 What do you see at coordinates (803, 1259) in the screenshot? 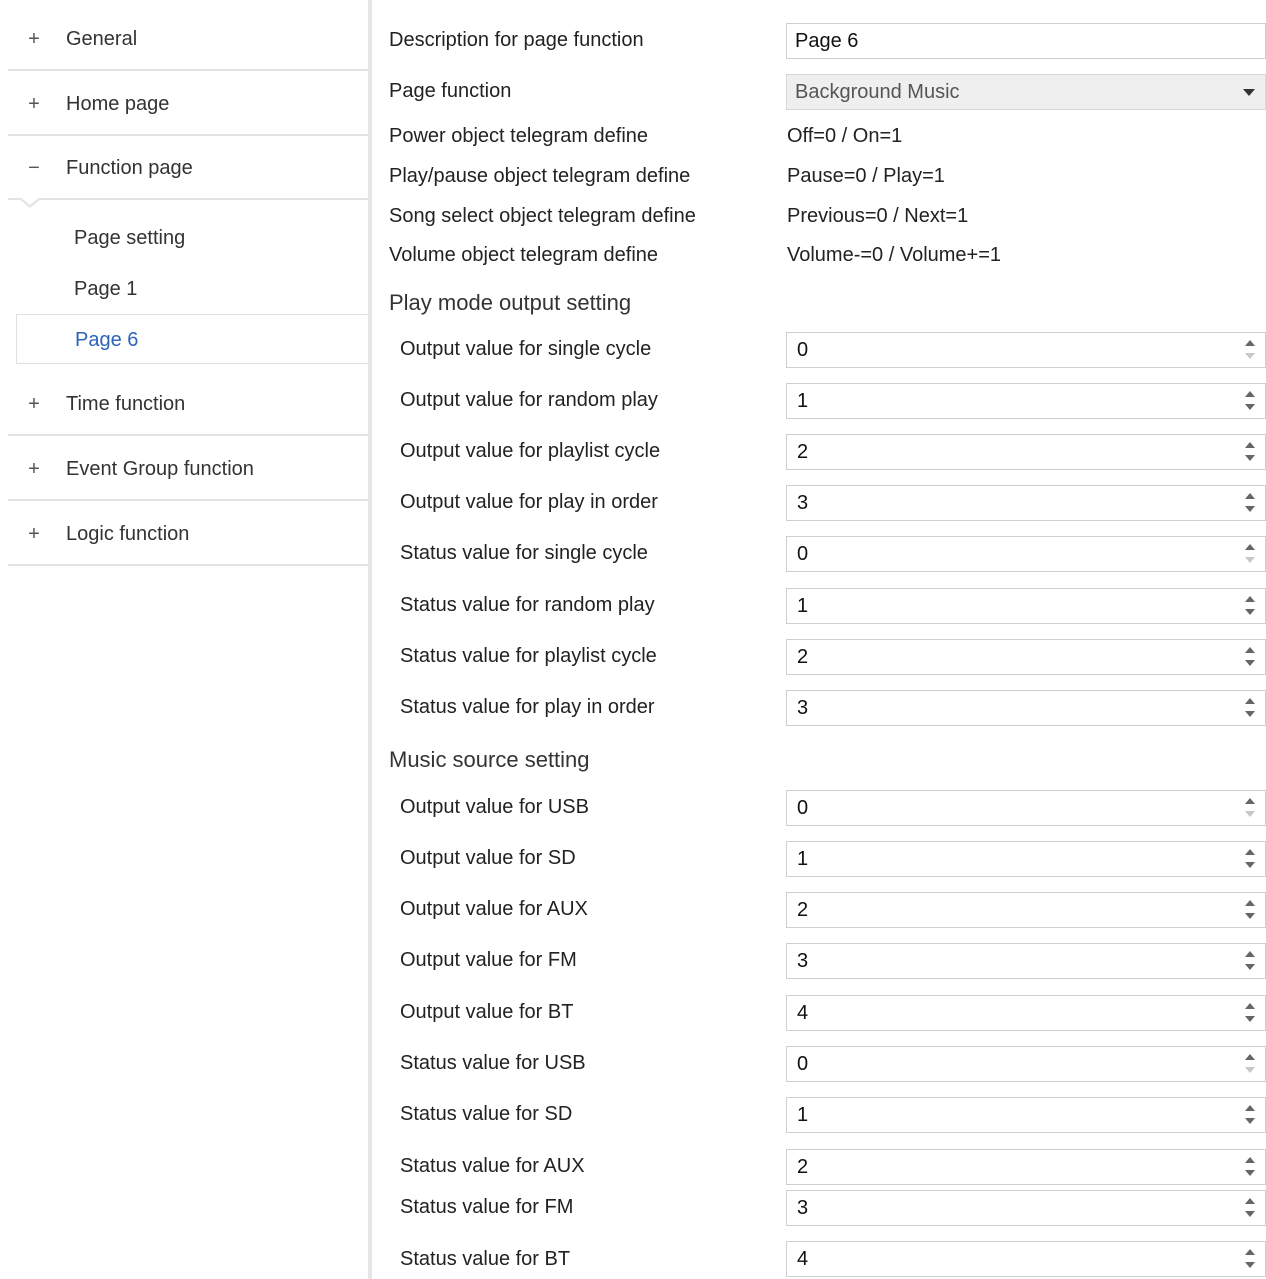
I see `spinbox-value: 4` at bounding box center [803, 1259].